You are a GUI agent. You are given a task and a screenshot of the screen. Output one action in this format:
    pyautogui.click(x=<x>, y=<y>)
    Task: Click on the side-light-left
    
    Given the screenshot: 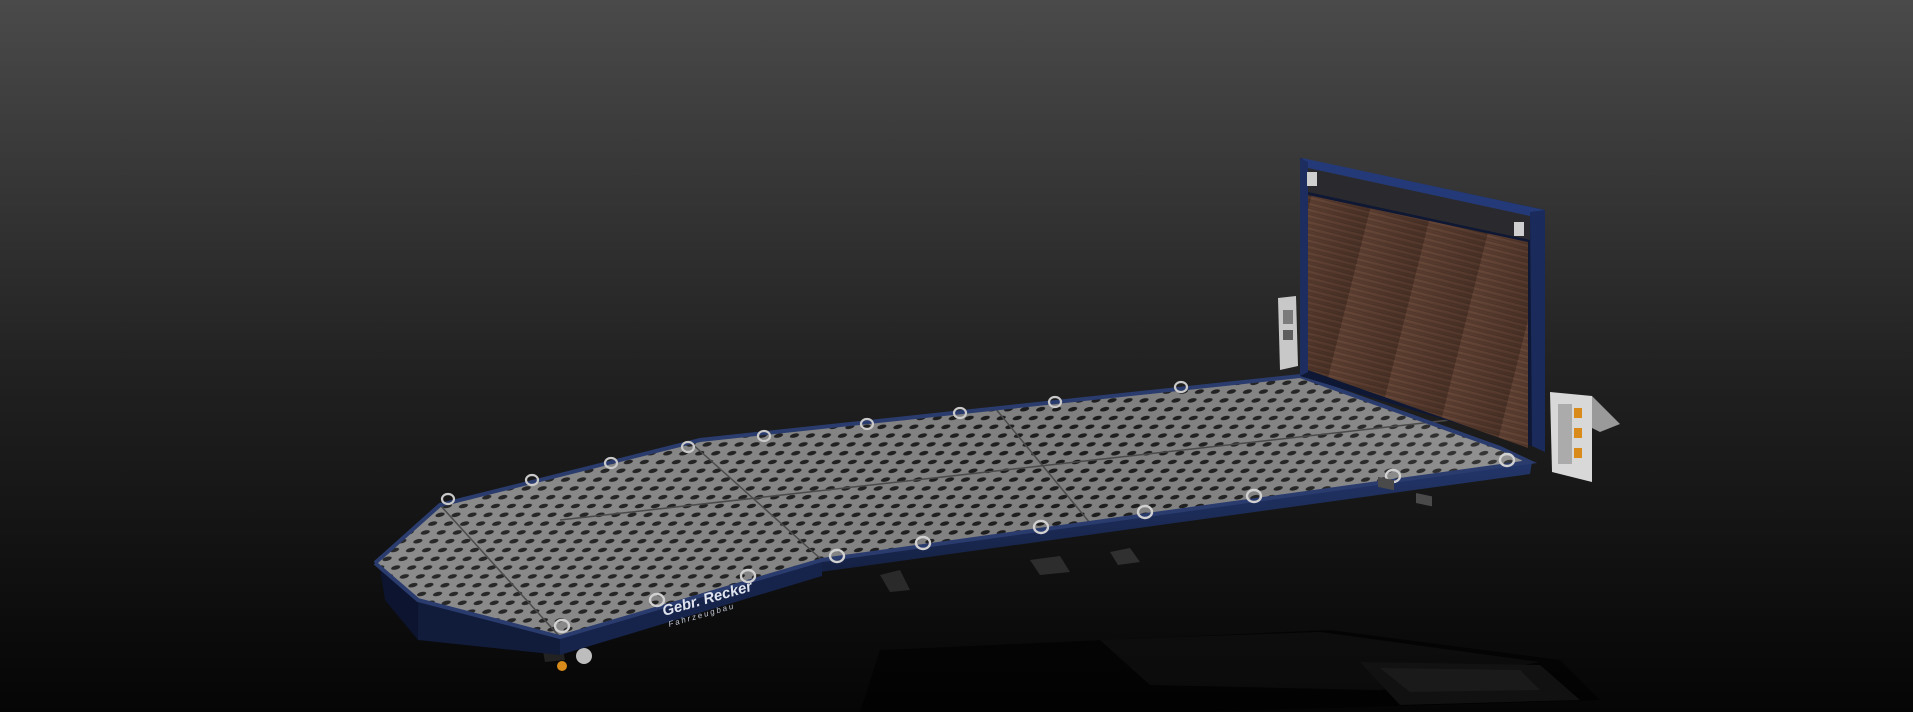 What is the action you would take?
    pyautogui.click(x=1288, y=333)
    